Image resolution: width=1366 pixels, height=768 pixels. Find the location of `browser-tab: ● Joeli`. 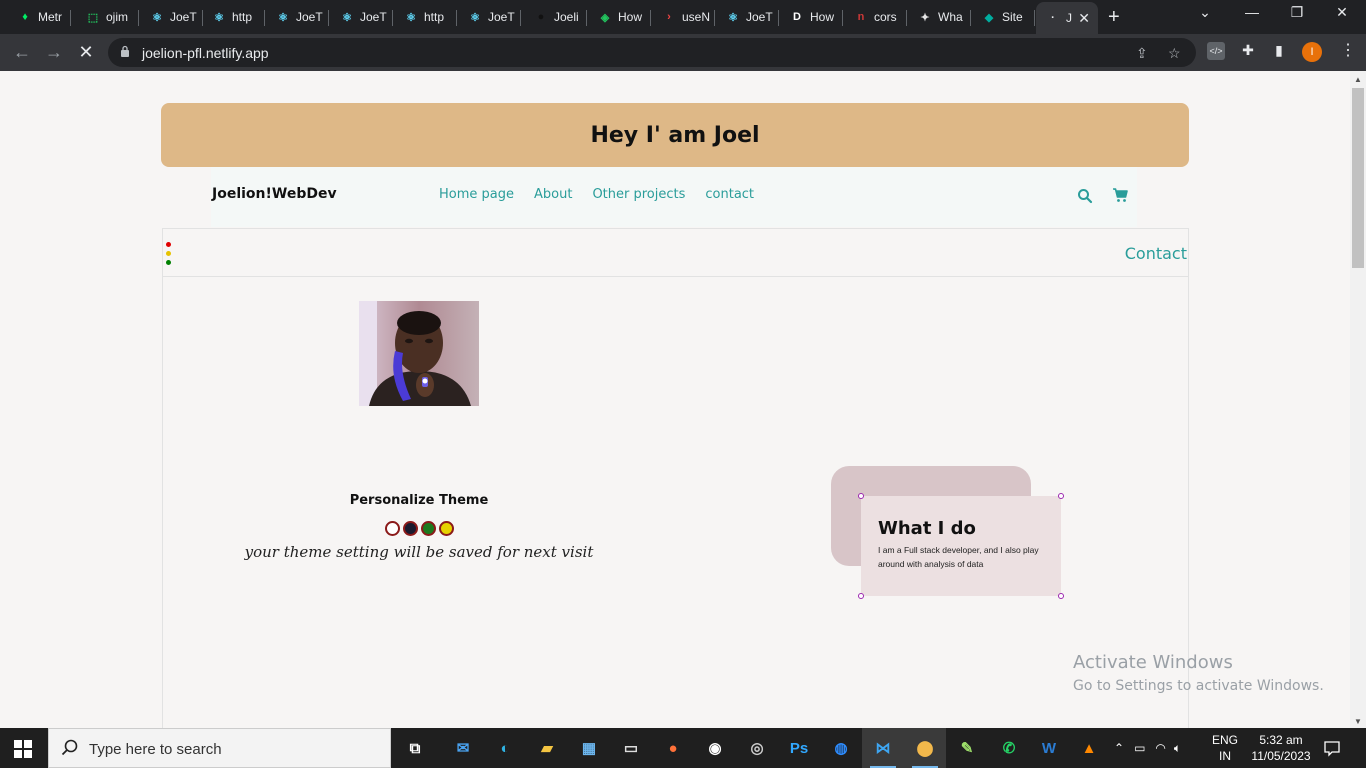

browser-tab: ● Joeli is located at coordinates (553, 17).